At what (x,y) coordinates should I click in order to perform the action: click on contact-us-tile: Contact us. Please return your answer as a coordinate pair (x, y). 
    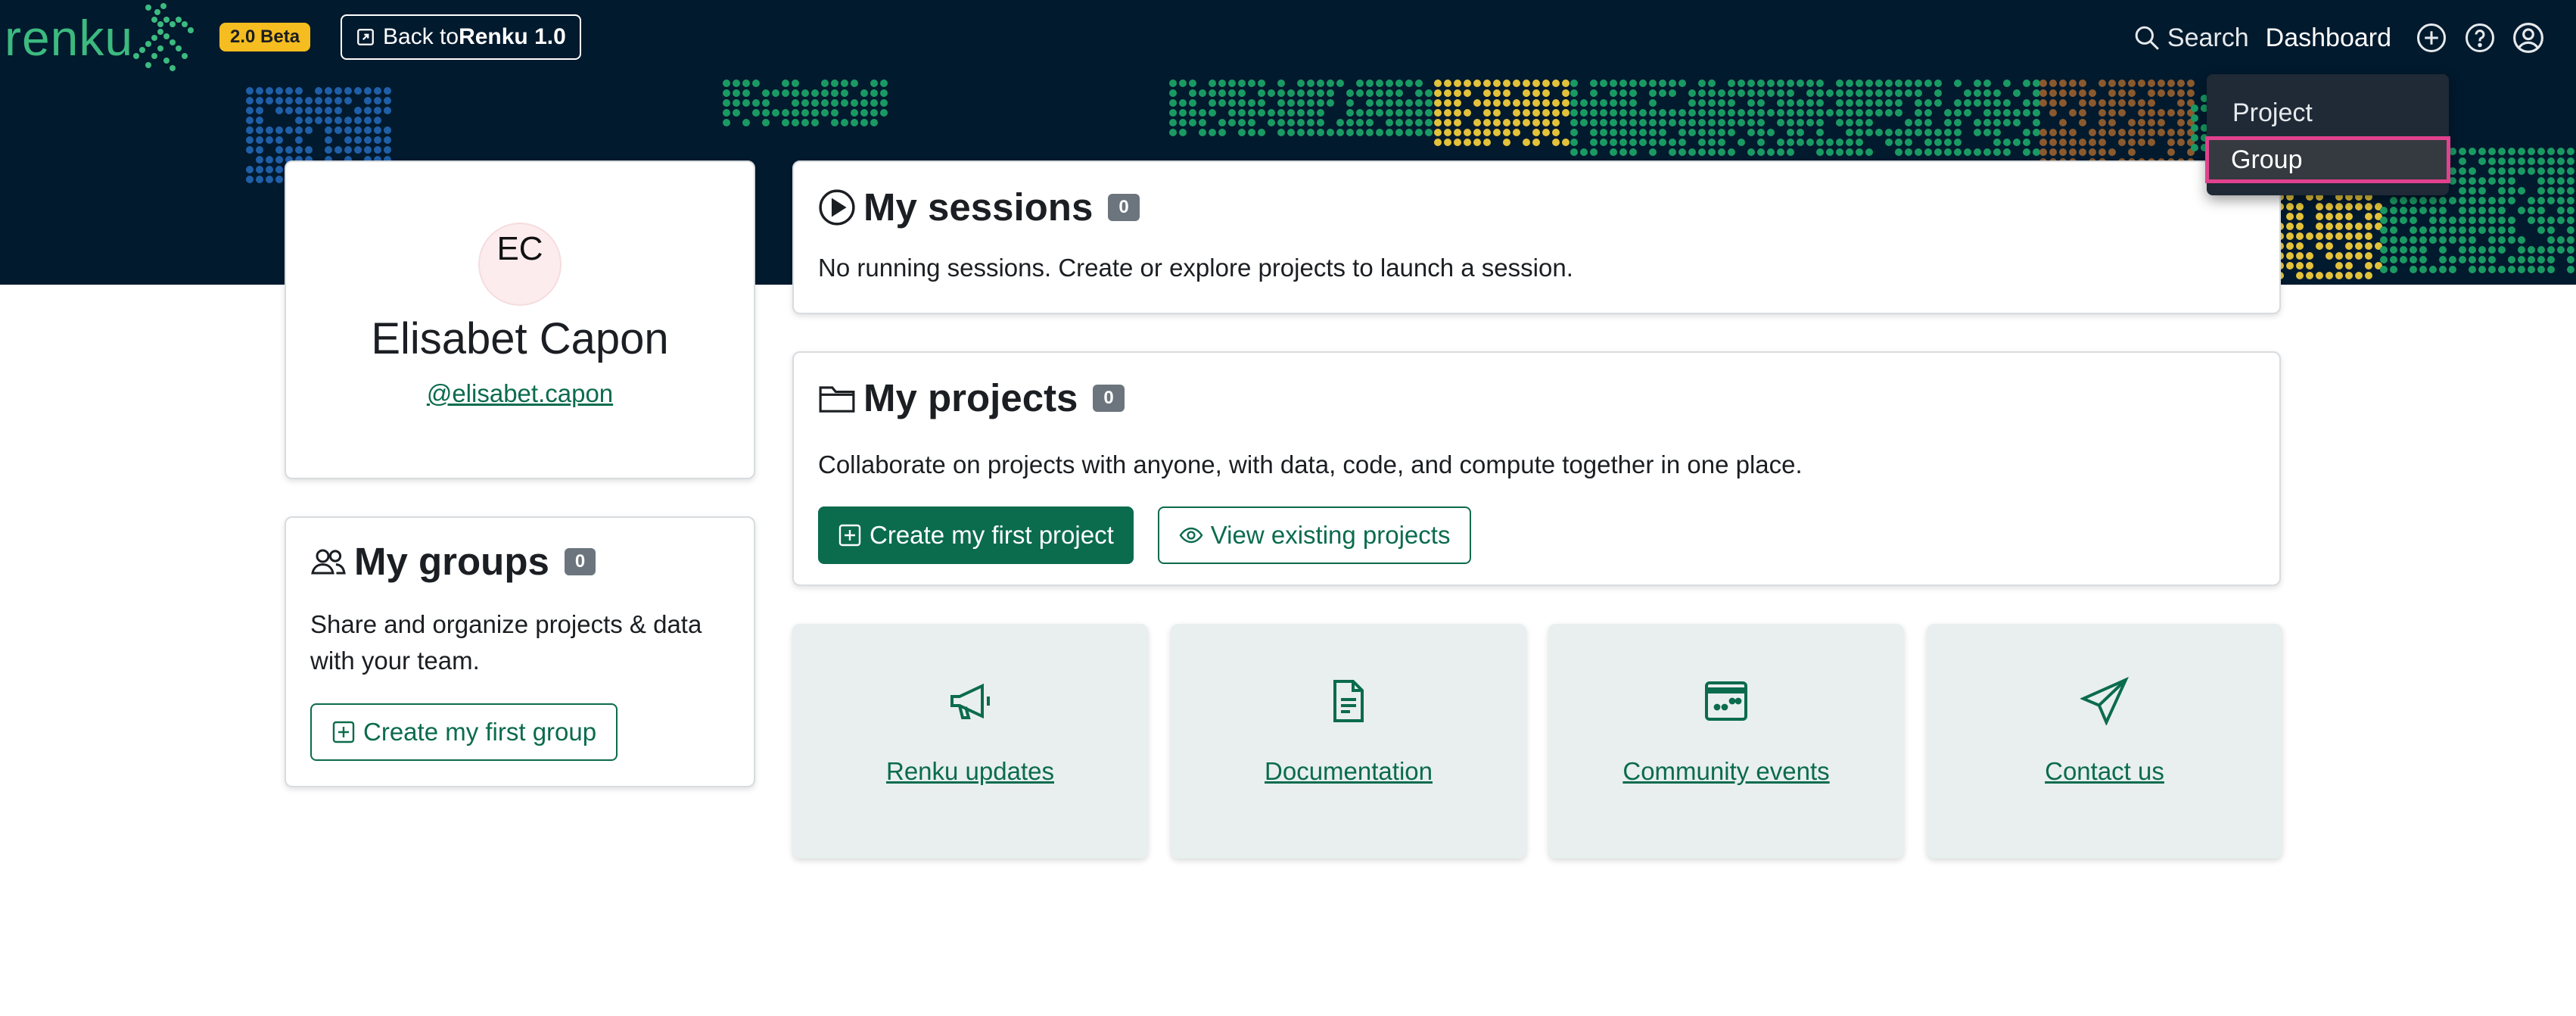
    Looking at the image, I should click on (2104, 742).